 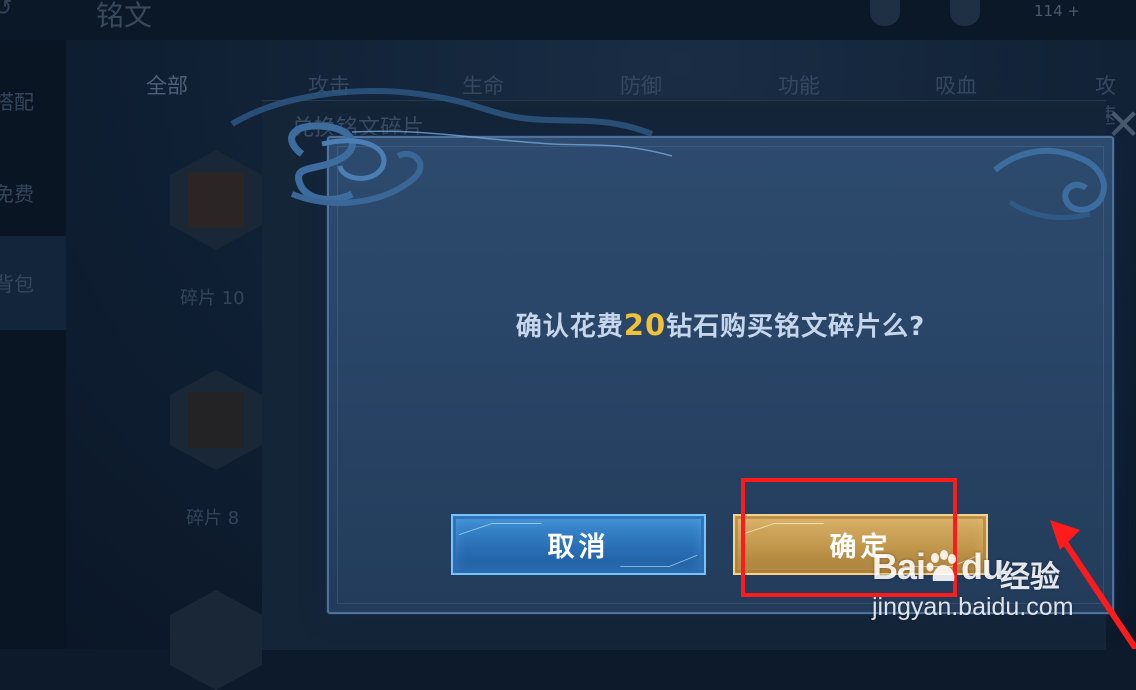 I want to click on diamond-amount: 20, so click(x=645, y=325).